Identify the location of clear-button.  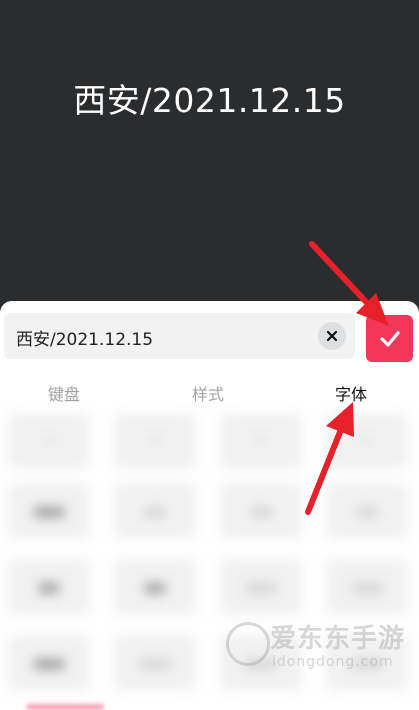
(332, 336).